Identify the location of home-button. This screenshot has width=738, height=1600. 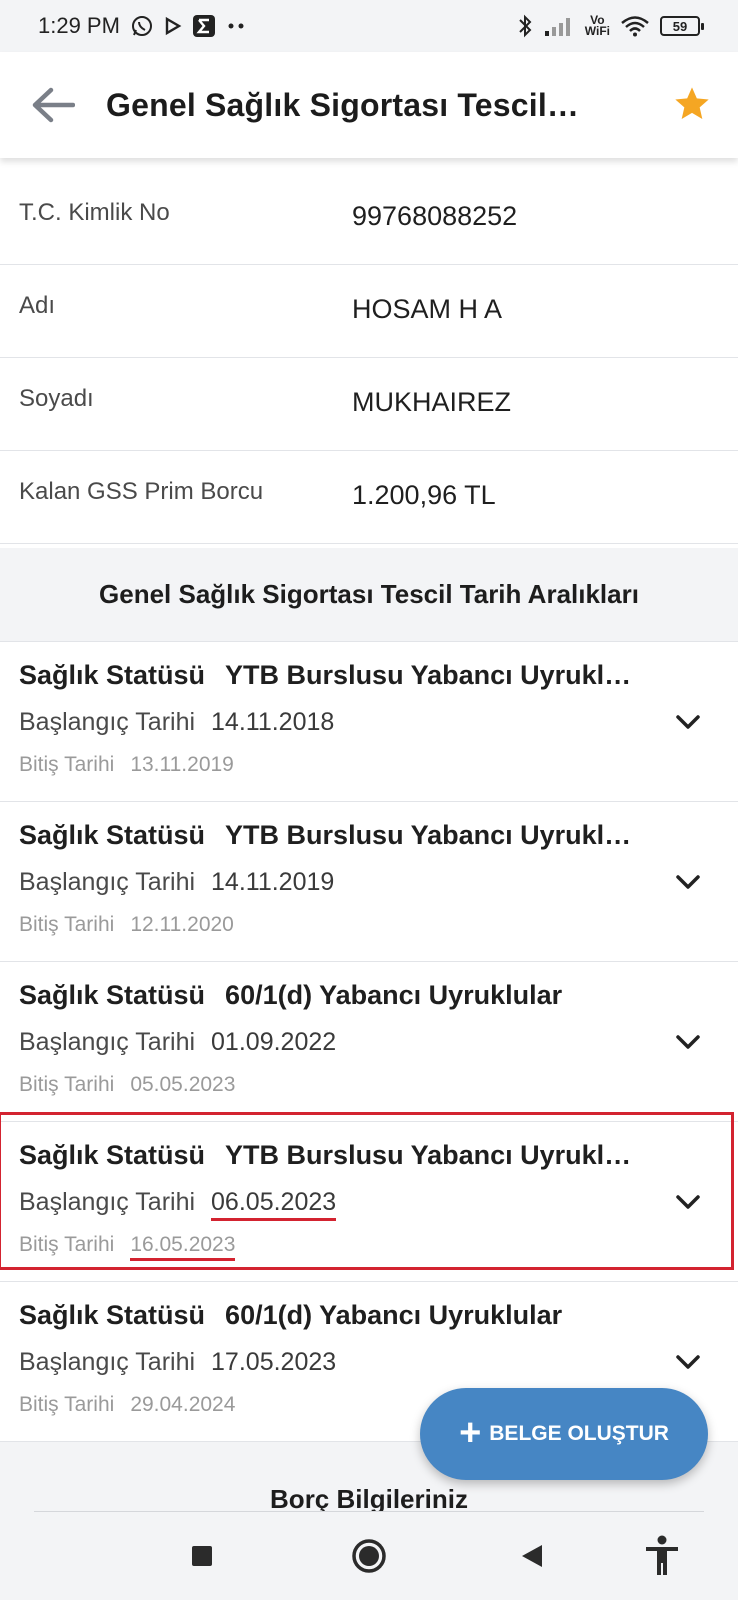
(369, 1556).